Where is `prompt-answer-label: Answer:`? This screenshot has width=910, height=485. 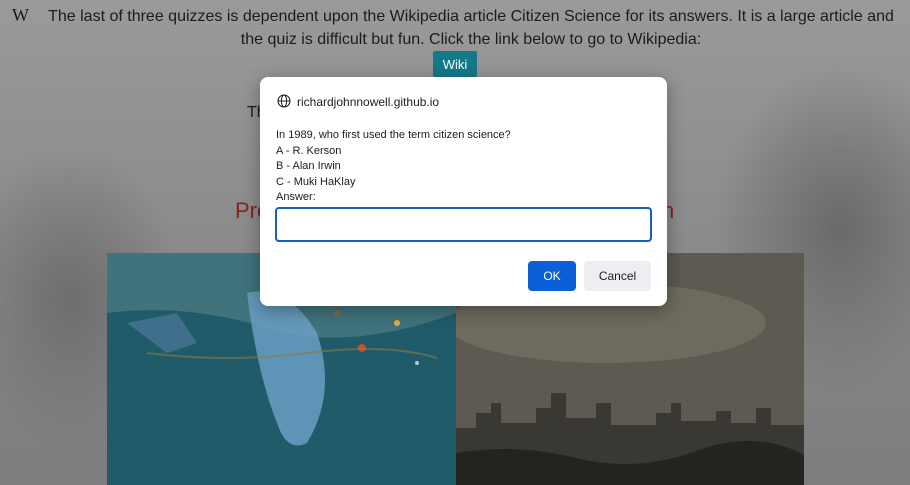 prompt-answer-label: Answer: is located at coordinates (296, 197).